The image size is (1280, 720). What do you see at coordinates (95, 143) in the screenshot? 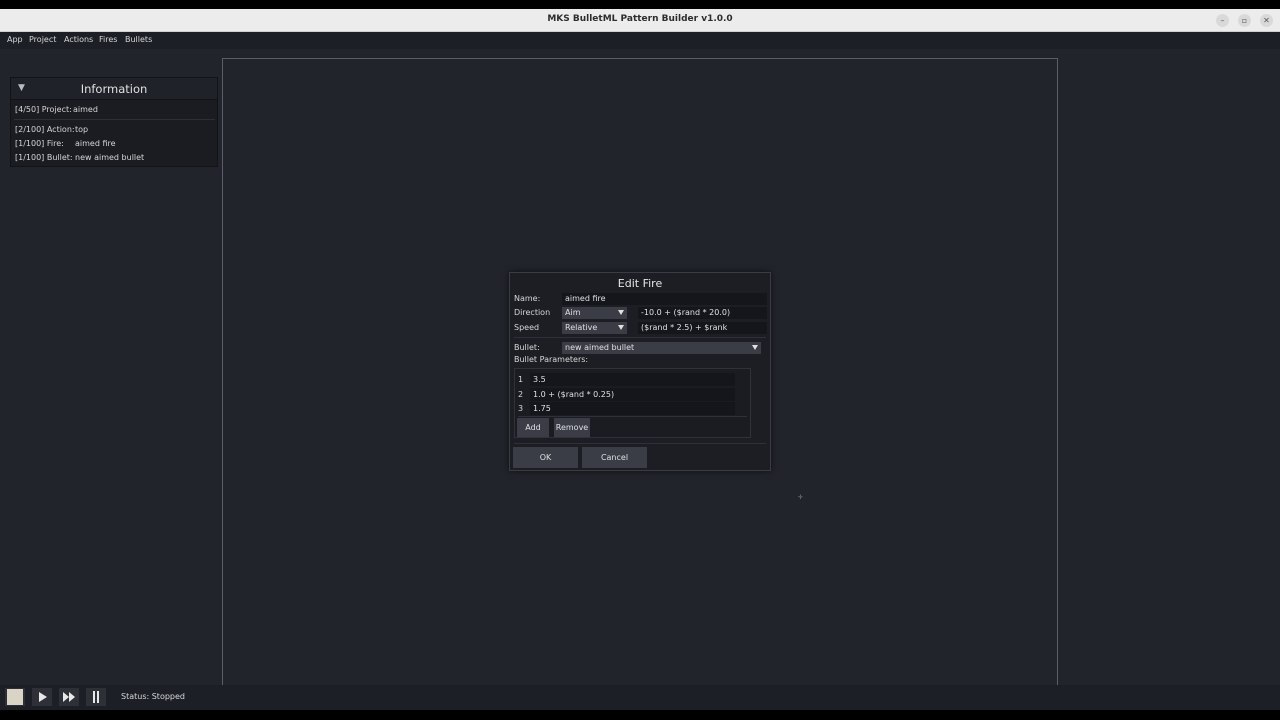
I see `info-fire-value: aimed fire` at bounding box center [95, 143].